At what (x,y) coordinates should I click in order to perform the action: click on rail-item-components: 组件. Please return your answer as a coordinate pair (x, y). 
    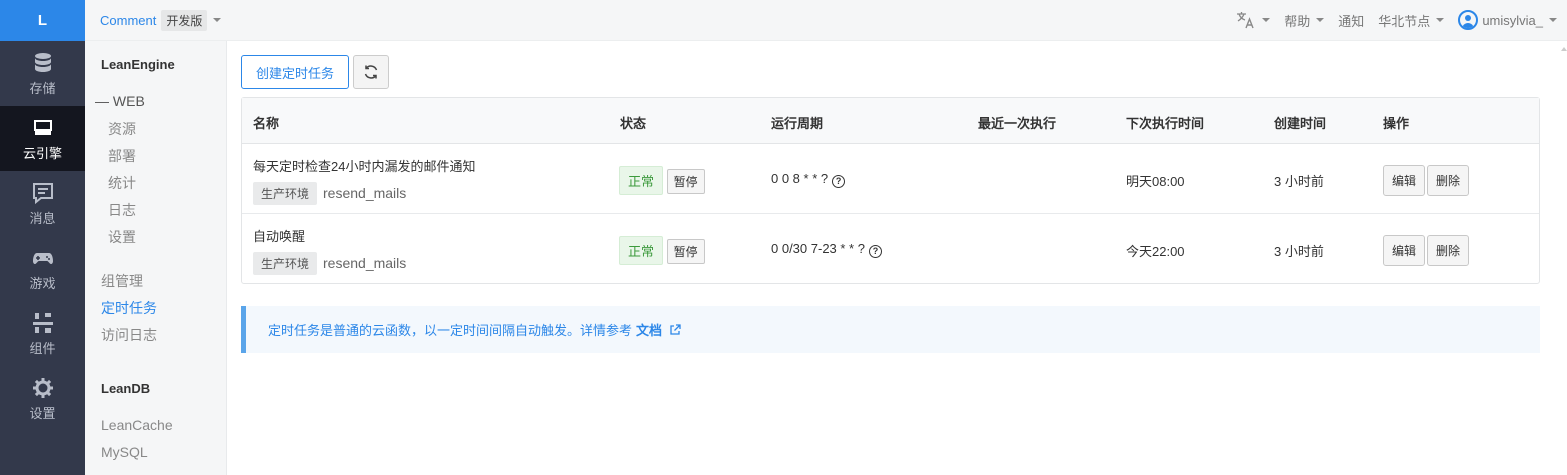
    Looking at the image, I should click on (42, 333).